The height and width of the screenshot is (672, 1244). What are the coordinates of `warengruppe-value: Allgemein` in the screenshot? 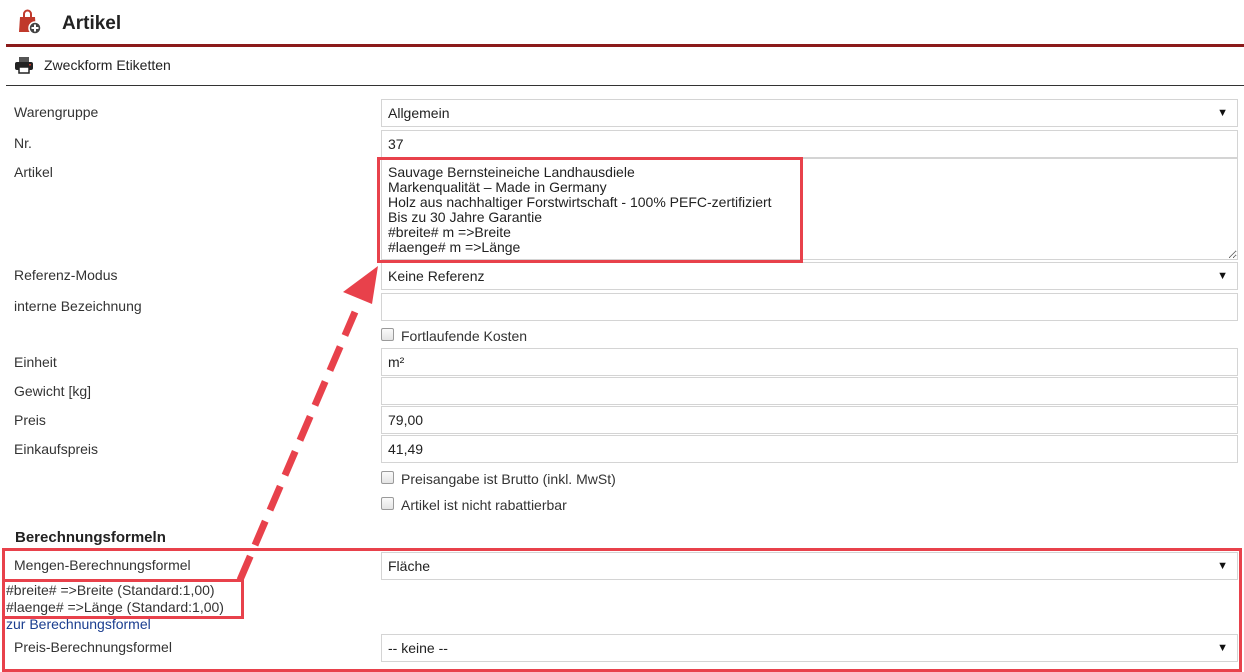 It's located at (419, 113).